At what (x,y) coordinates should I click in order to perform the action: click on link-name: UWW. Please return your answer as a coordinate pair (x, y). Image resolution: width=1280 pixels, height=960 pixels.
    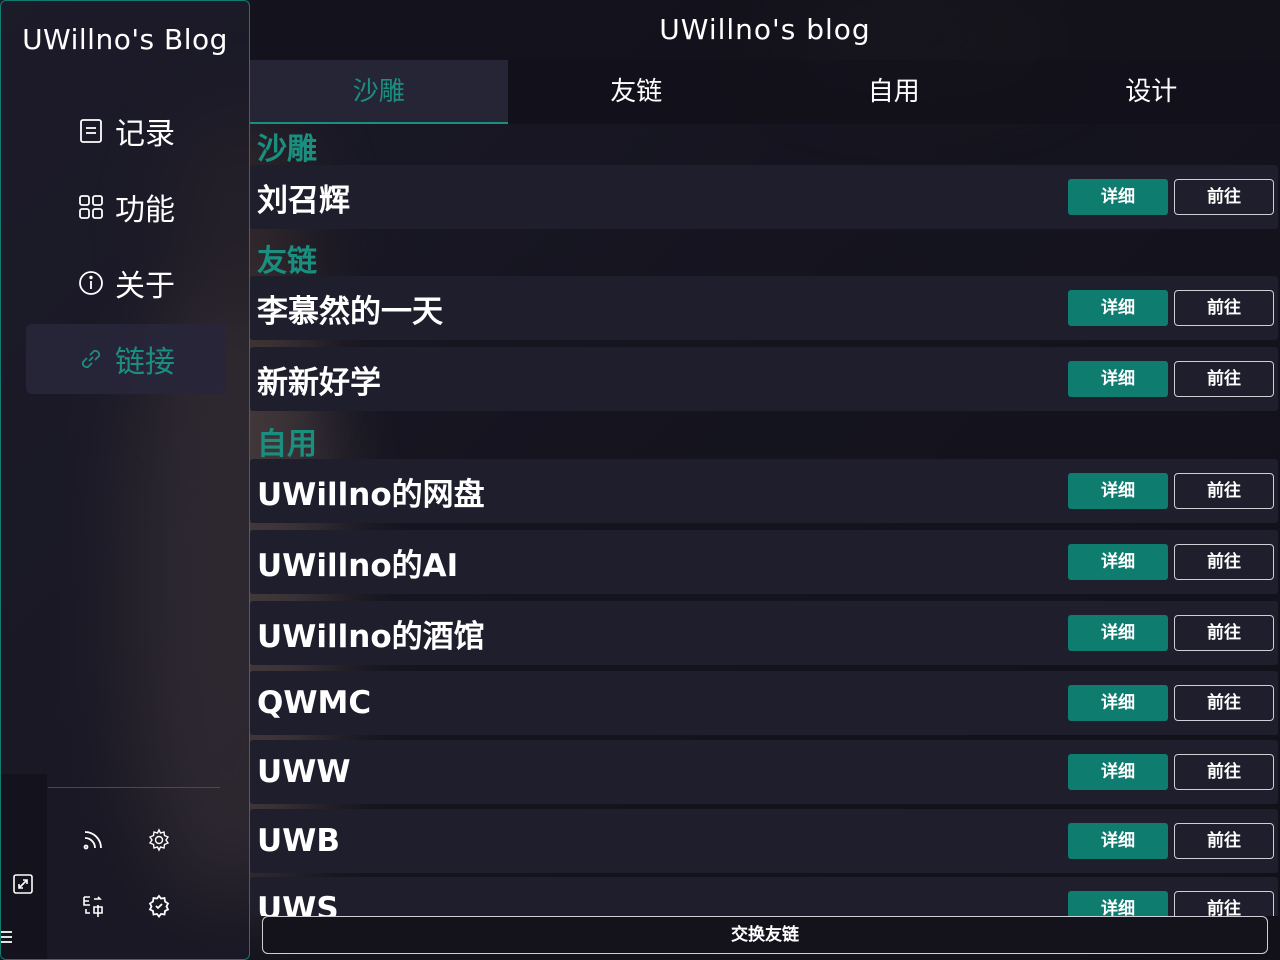
    Looking at the image, I should click on (304, 772).